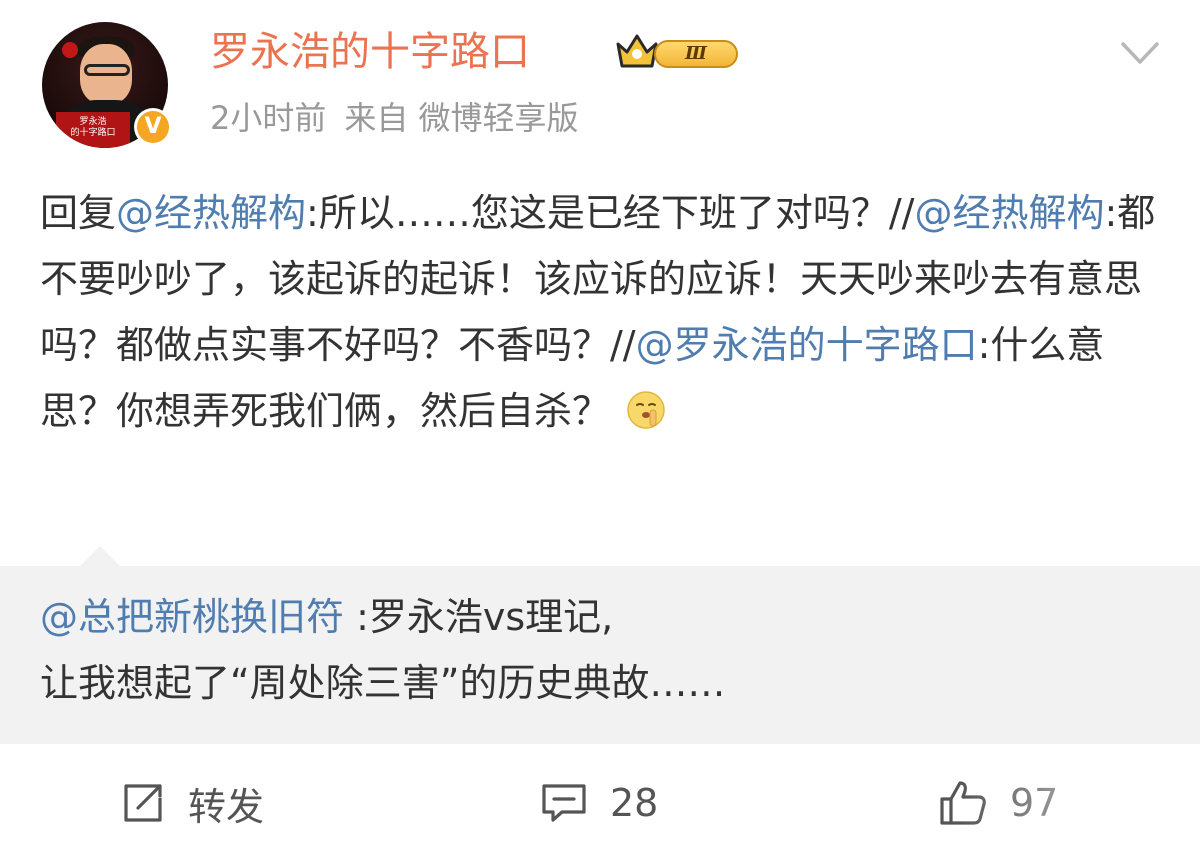  Describe the element at coordinates (100, 556) in the screenshot. I see `quote-caret` at that location.